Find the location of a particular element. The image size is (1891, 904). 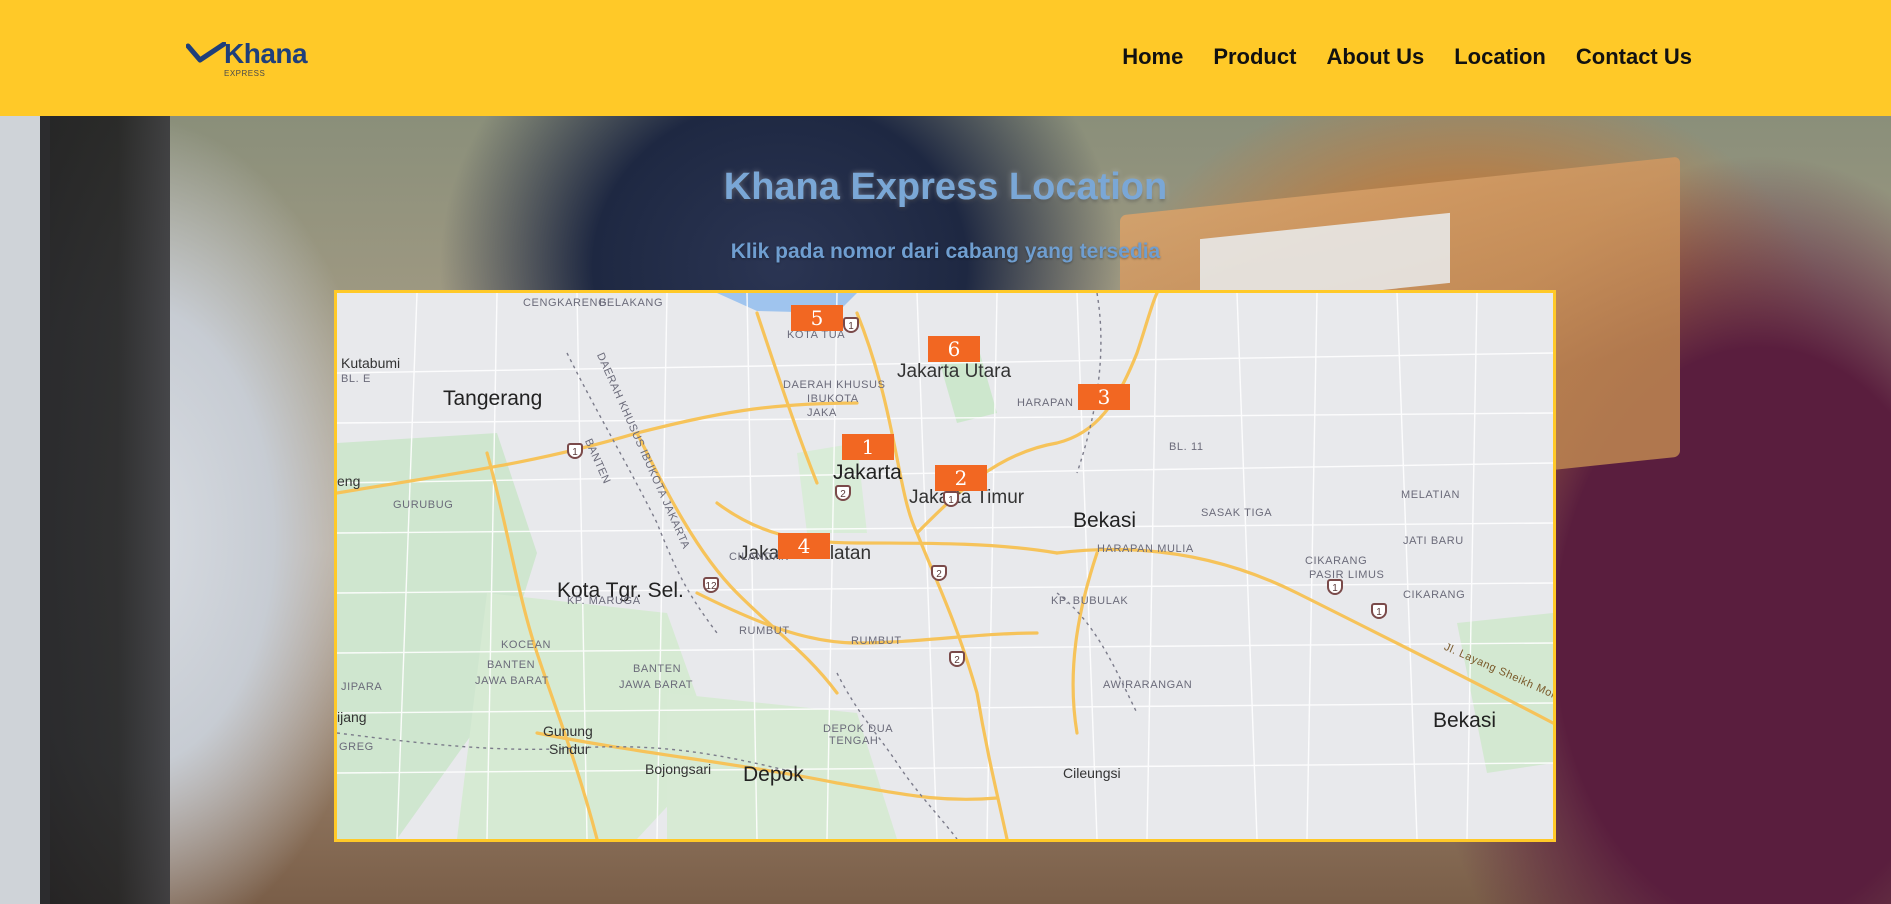

map-label-gunung: Gunung is located at coordinates (568, 731).